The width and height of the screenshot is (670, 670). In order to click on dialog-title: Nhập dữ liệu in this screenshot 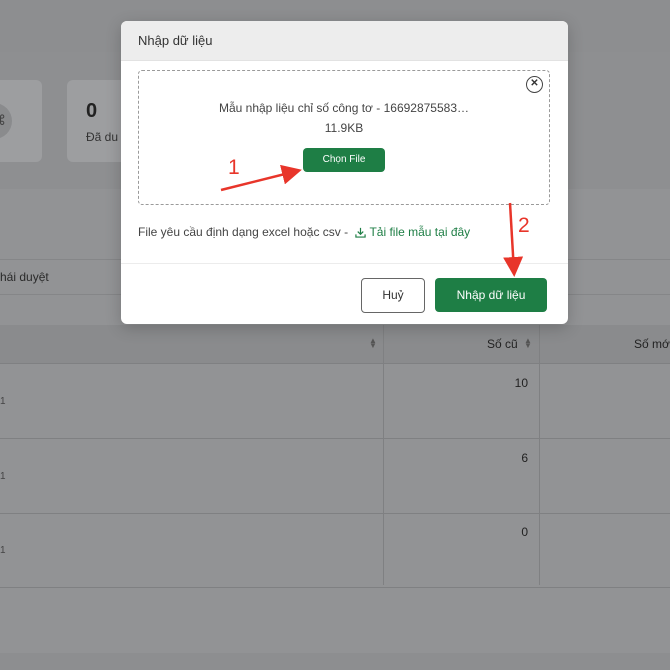, I will do `click(175, 40)`.